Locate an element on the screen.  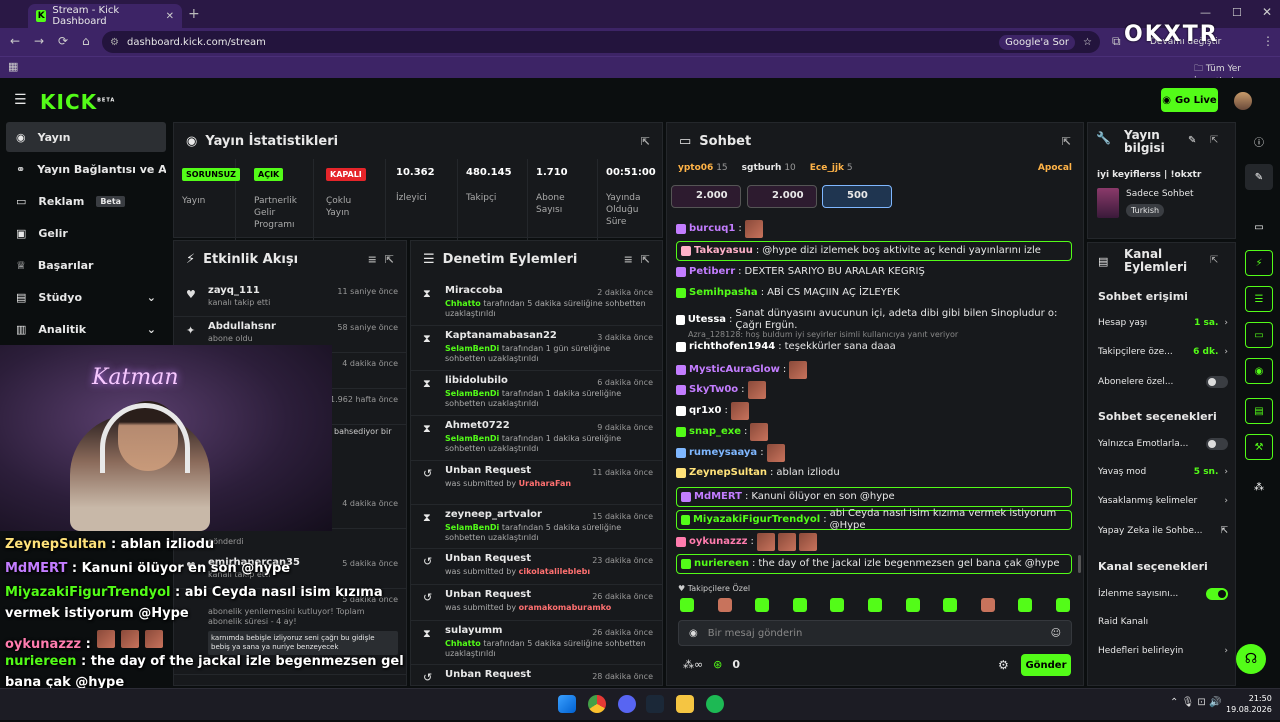
badge-icon: ◉ is located at coordinates (693, 633).